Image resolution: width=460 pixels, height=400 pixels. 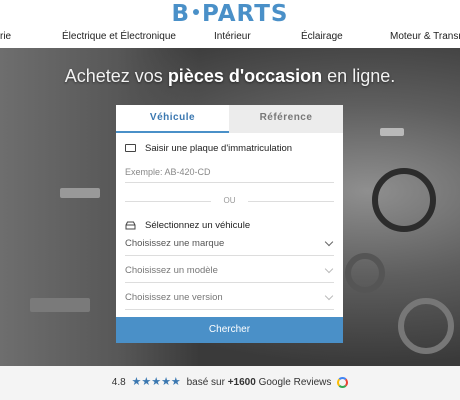 What do you see at coordinates (130, 148) in the screenshot?
I see `license-plate-icon` at bounding box center [130, 148].